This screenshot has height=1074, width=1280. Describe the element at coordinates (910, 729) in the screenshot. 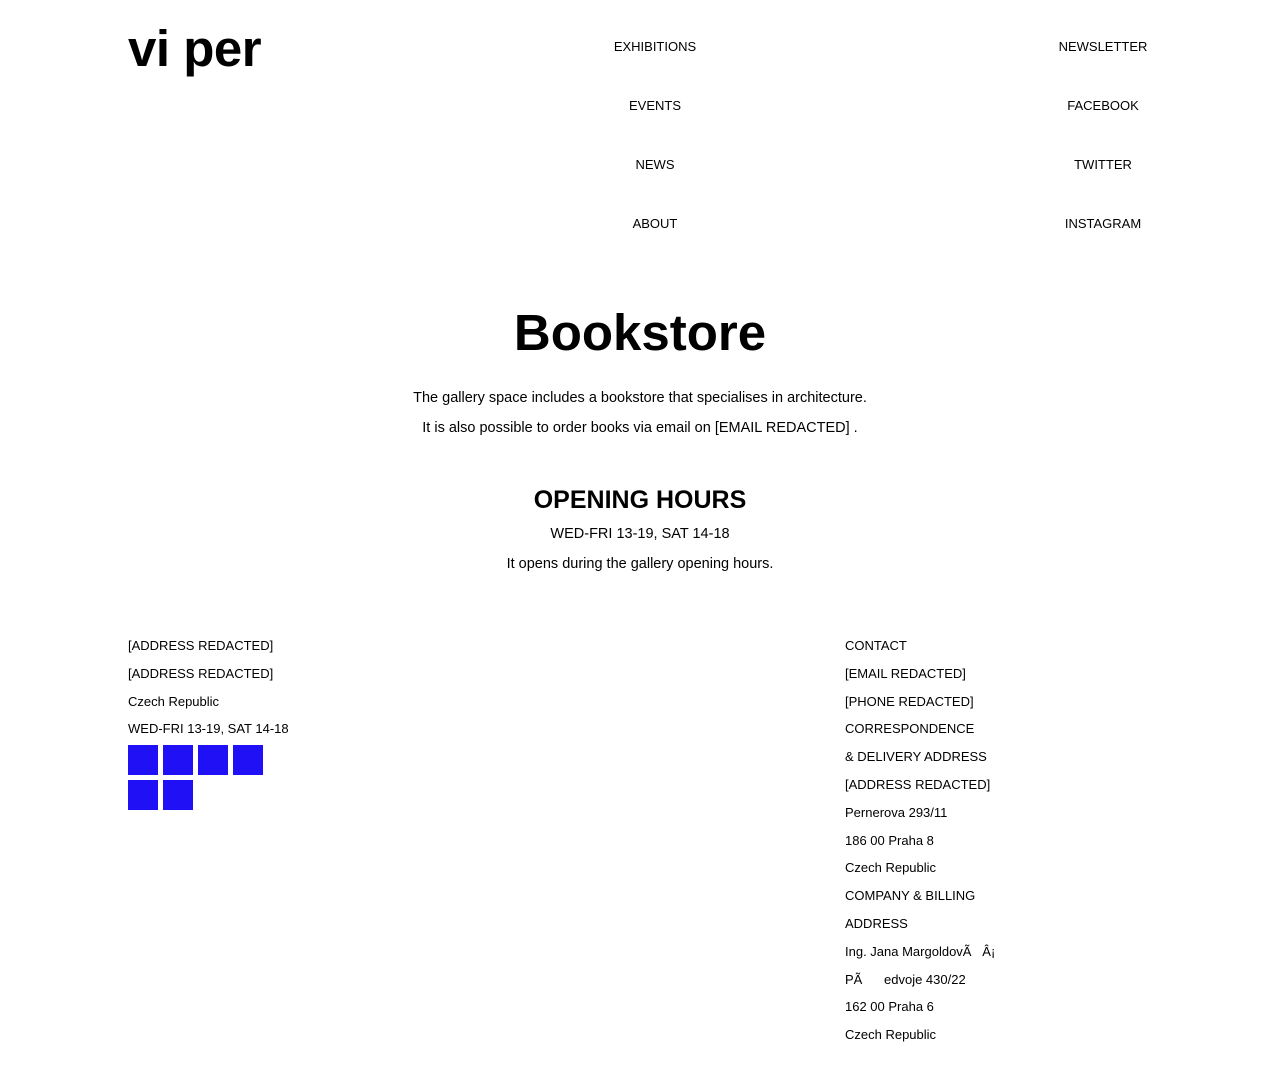

I see `correspondence-heading: CORRESPONDENCE` at that location.